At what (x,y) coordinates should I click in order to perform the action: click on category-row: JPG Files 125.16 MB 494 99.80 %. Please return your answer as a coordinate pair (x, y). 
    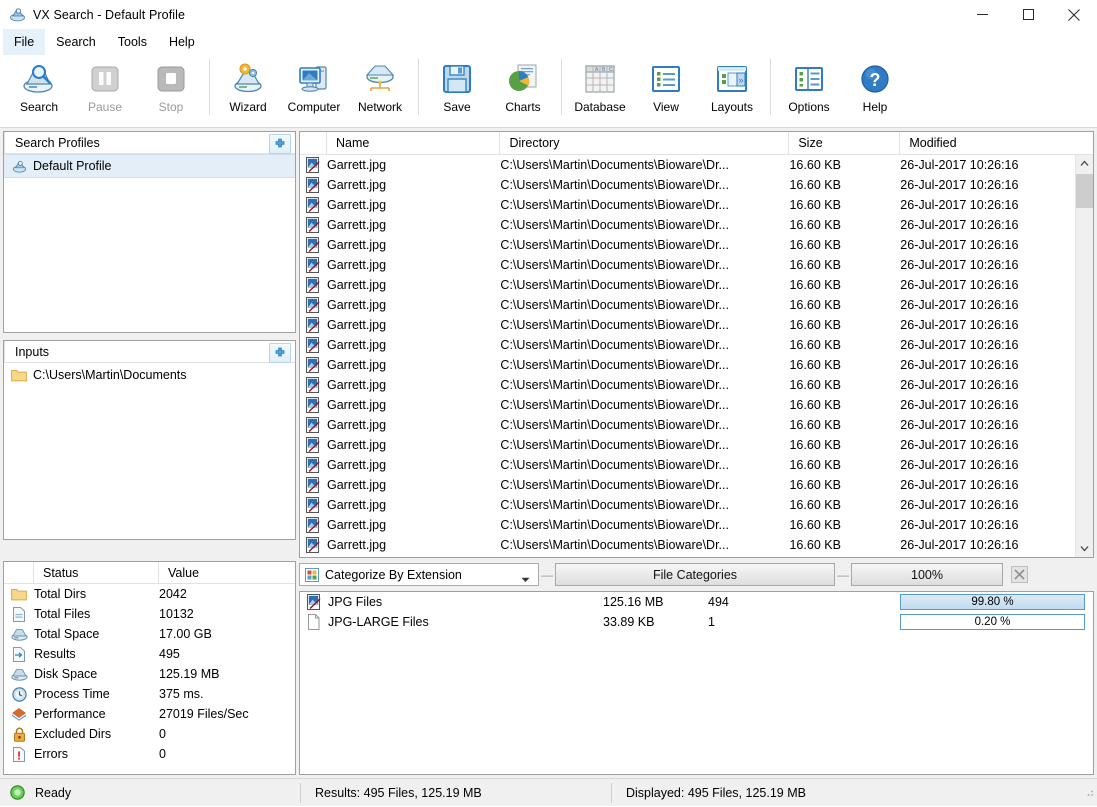
    Looking at the image, I should click on (696, 602).